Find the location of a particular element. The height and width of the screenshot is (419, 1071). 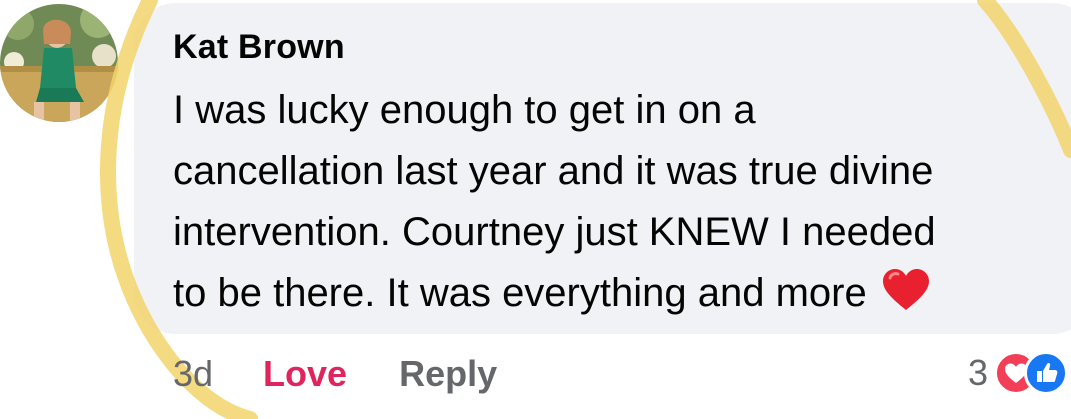

reply-button: Reply is located at coordinates (448, 374).